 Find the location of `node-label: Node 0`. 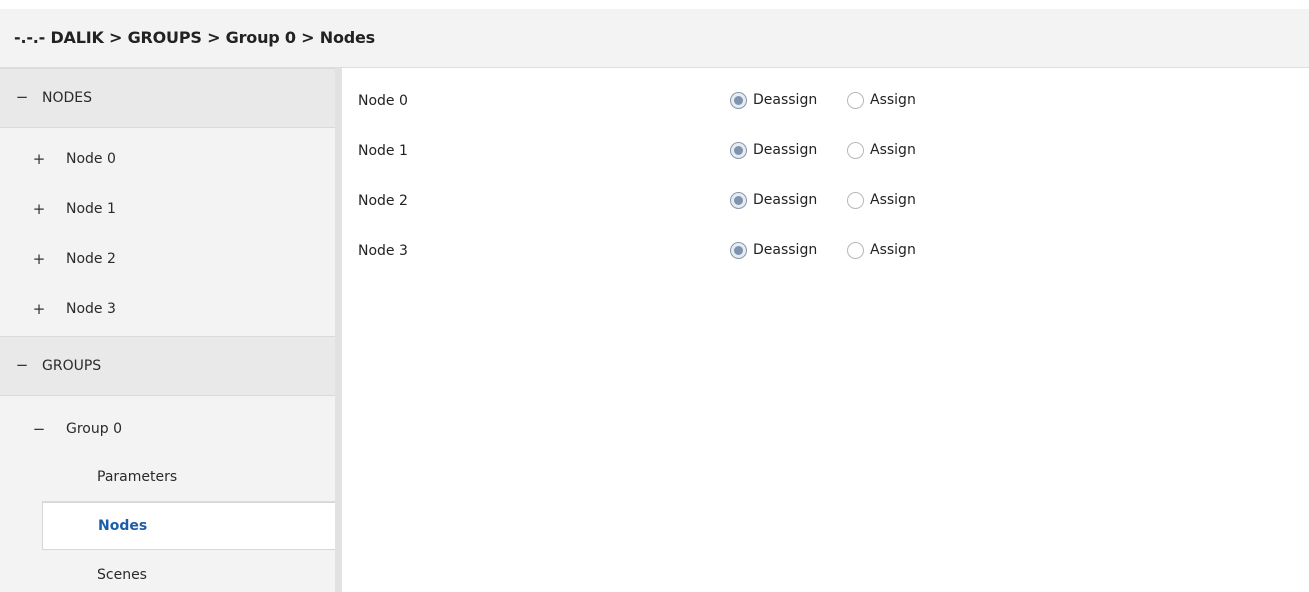

node-label: Node 0 is located at coordinates (383, 101).